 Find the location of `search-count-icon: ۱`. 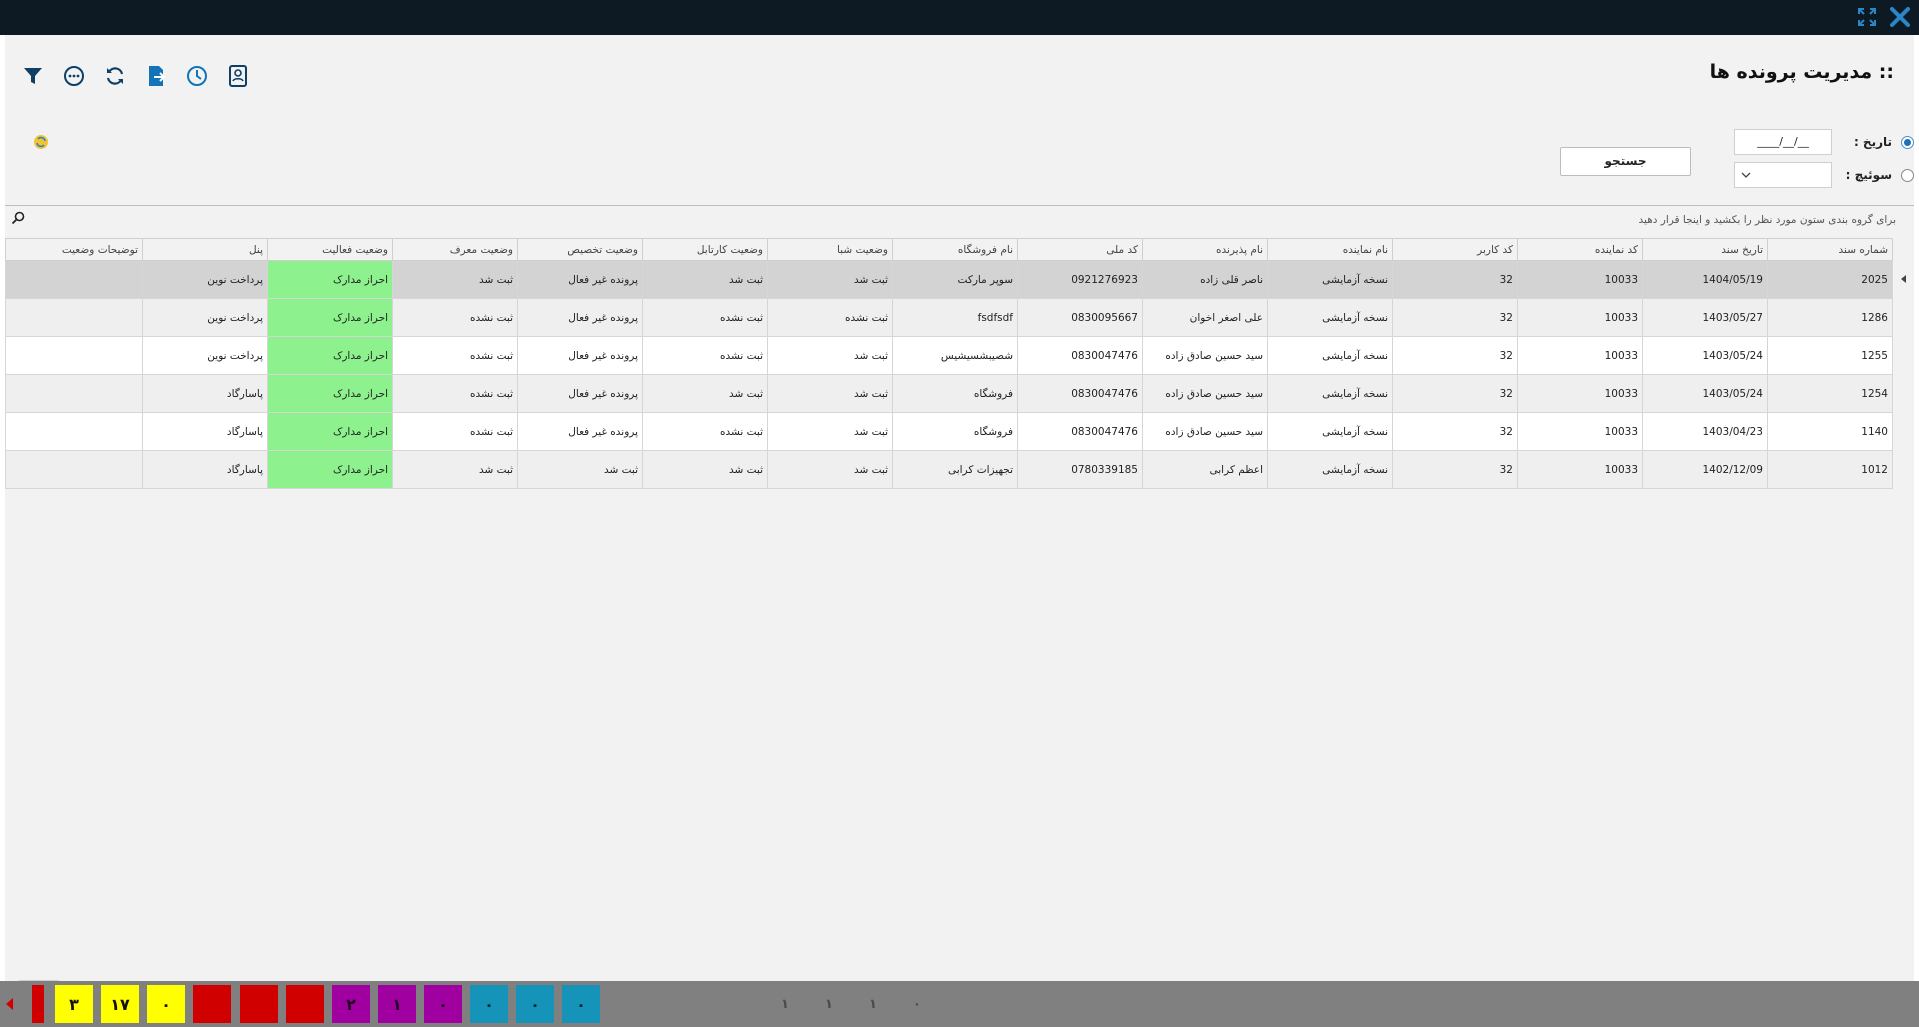

search-count-icon: ۱ is located at coordinates (873, 1004).